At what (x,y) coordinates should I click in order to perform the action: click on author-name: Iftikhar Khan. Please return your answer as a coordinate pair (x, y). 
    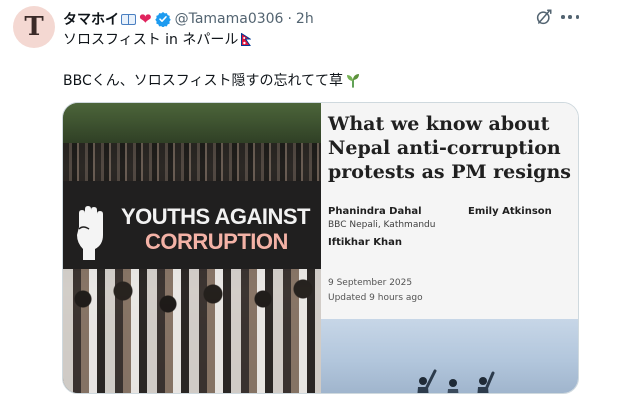
    Looking at the image, I should click on (365, 242).